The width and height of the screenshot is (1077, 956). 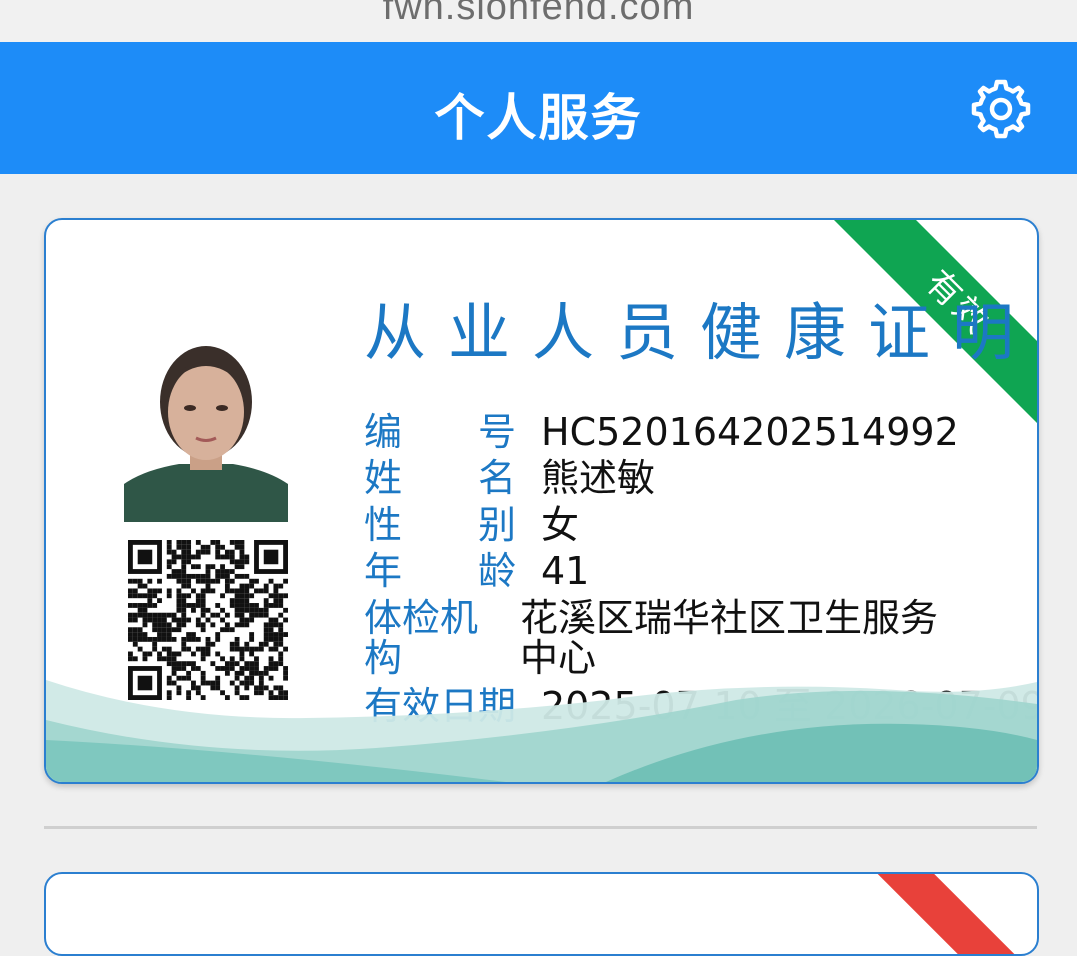 What do you see at coordinates (565, 571) in the screenshot?
I see `age-value: 41` at bounding box center [565, 571].